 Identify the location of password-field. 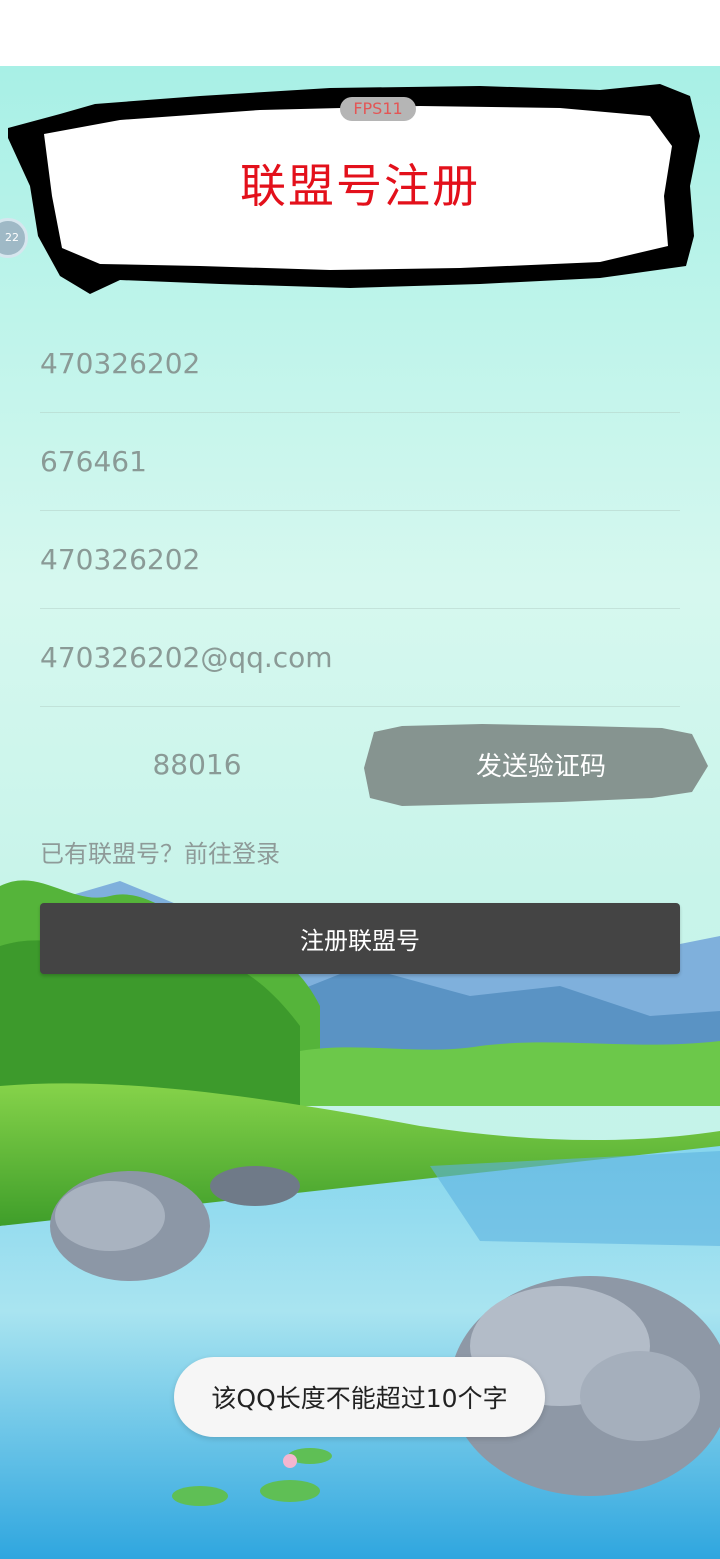
(360, 462).